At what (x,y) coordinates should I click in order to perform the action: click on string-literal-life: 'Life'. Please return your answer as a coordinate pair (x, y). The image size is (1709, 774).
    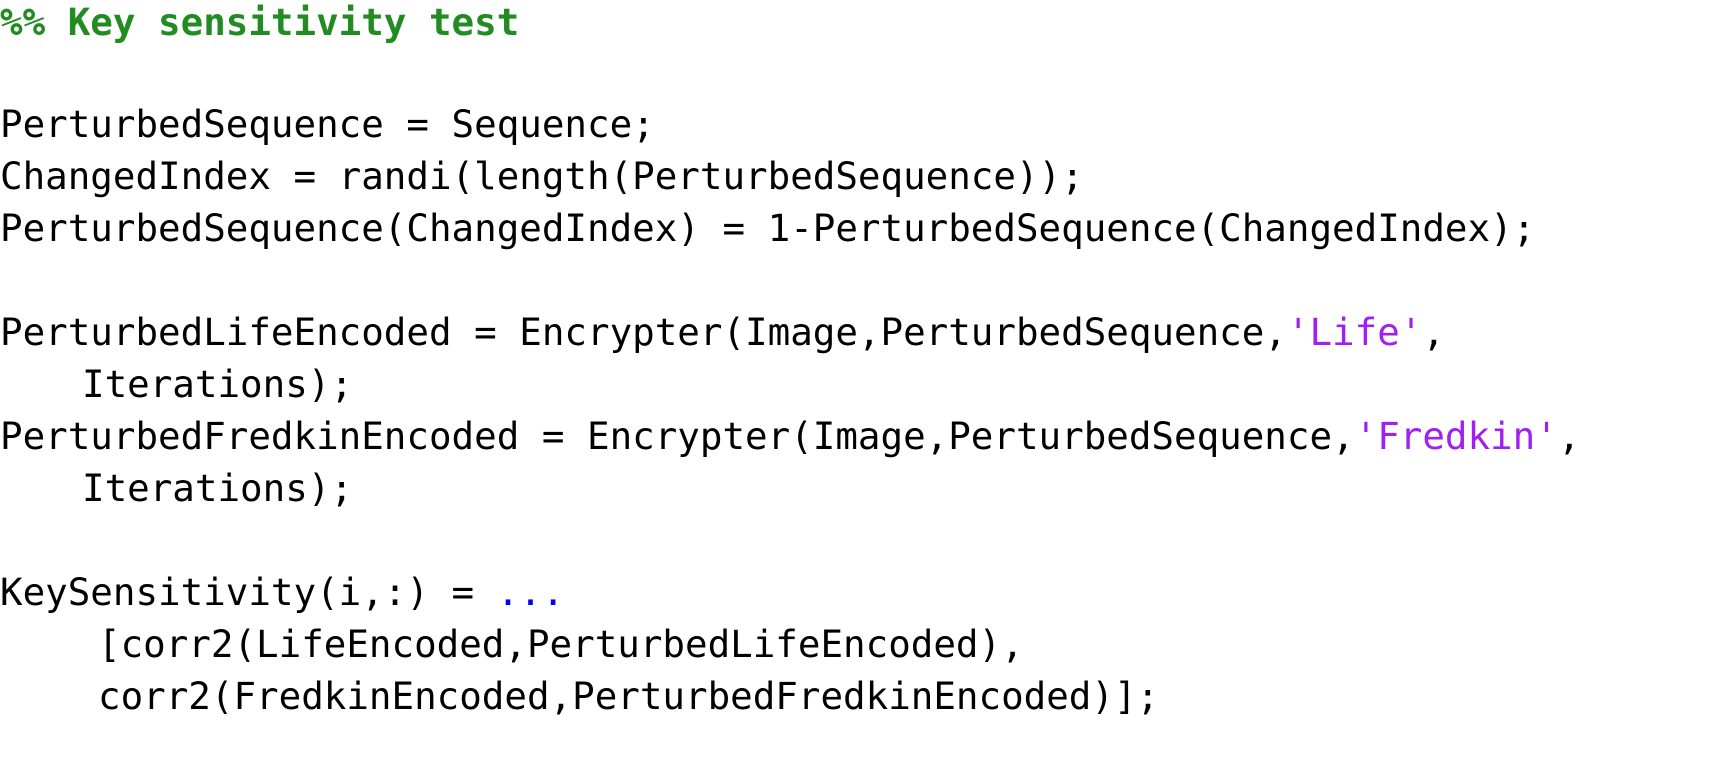
    Looking at the image, I should click on (1354, 332).